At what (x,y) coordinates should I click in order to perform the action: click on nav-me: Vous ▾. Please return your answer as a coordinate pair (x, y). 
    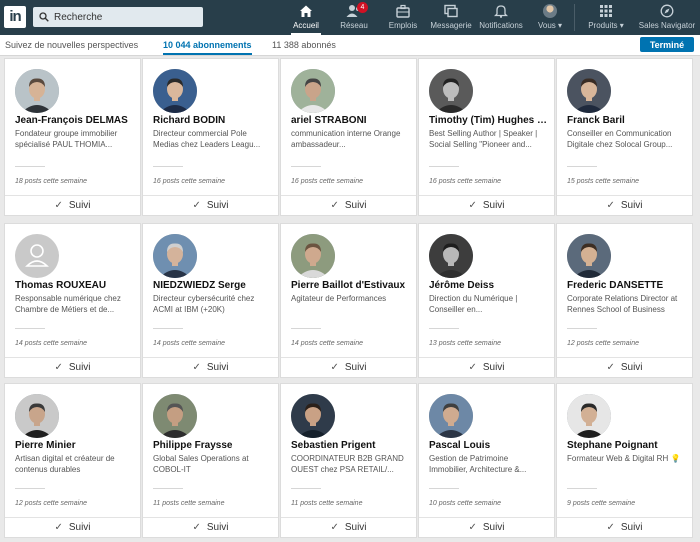
    Looking at the image, I should click on (550, 19).